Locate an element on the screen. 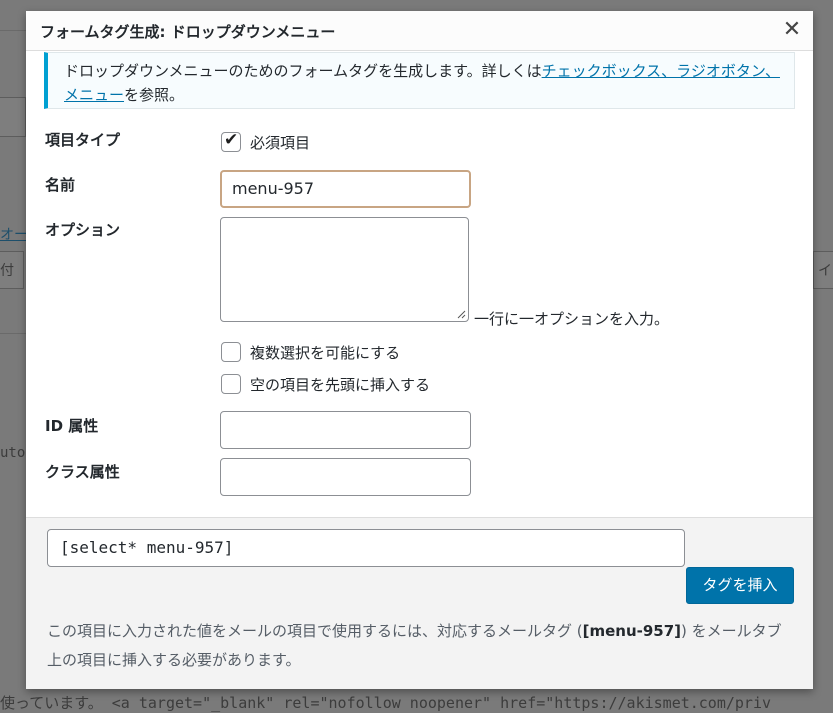 The height and width of the screenshot is (713, 833). id-attribute-field is located at coordinates (345, 430).